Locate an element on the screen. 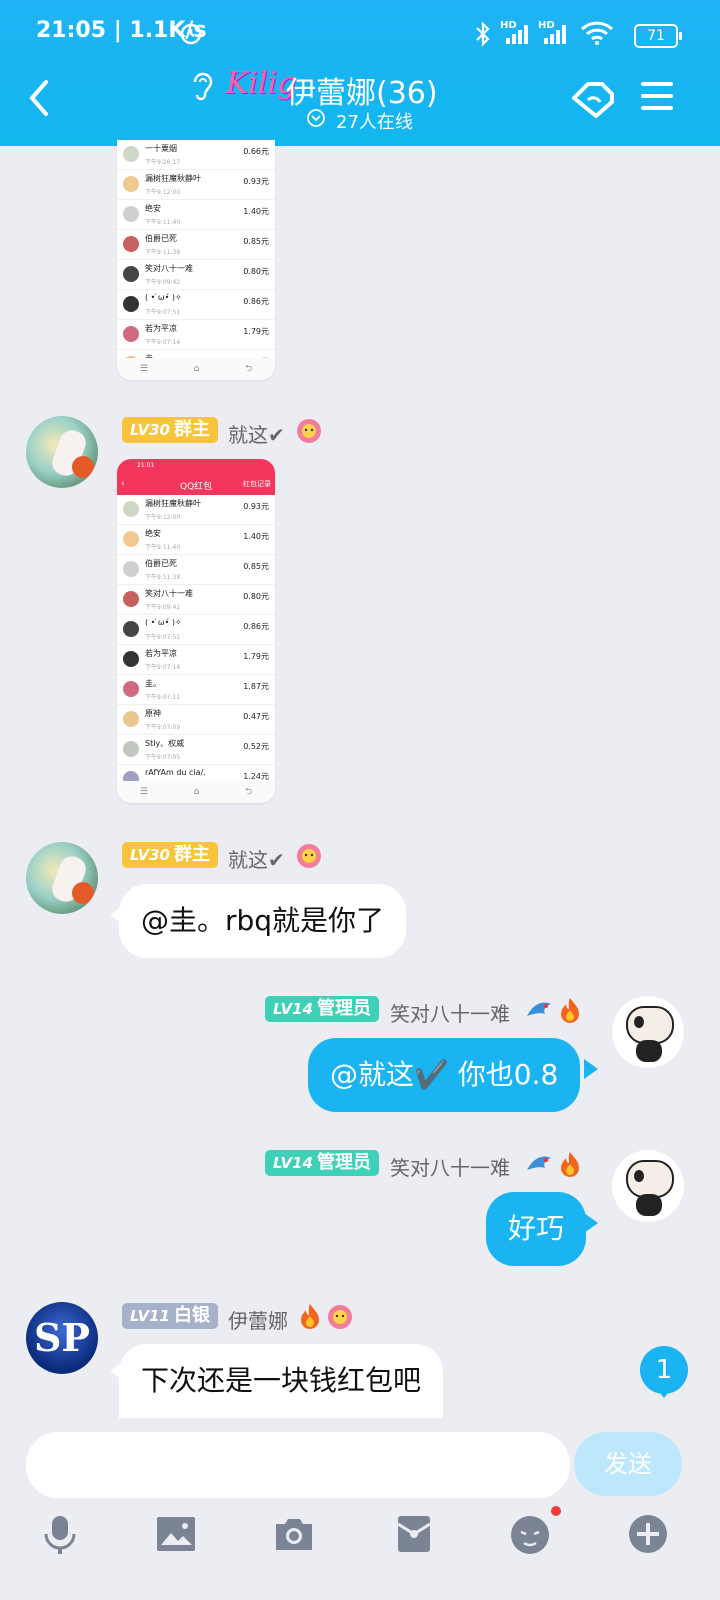  row-name: 一十粟烟 is located at coordinates (161, 148).